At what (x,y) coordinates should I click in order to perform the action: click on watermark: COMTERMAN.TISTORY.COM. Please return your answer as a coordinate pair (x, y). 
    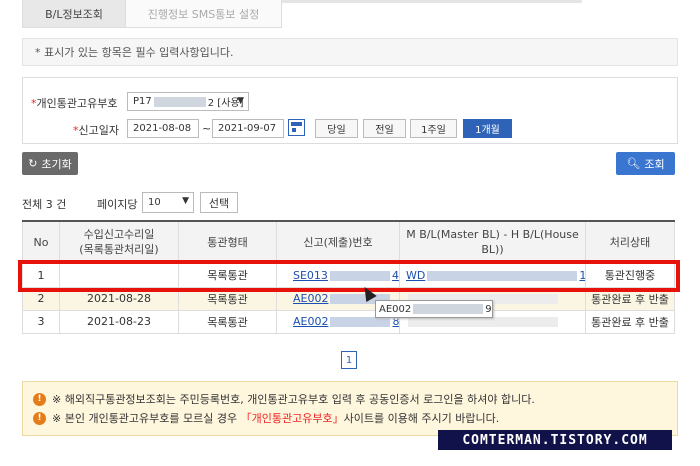
    Looking at the image, I should click on (555, 440).